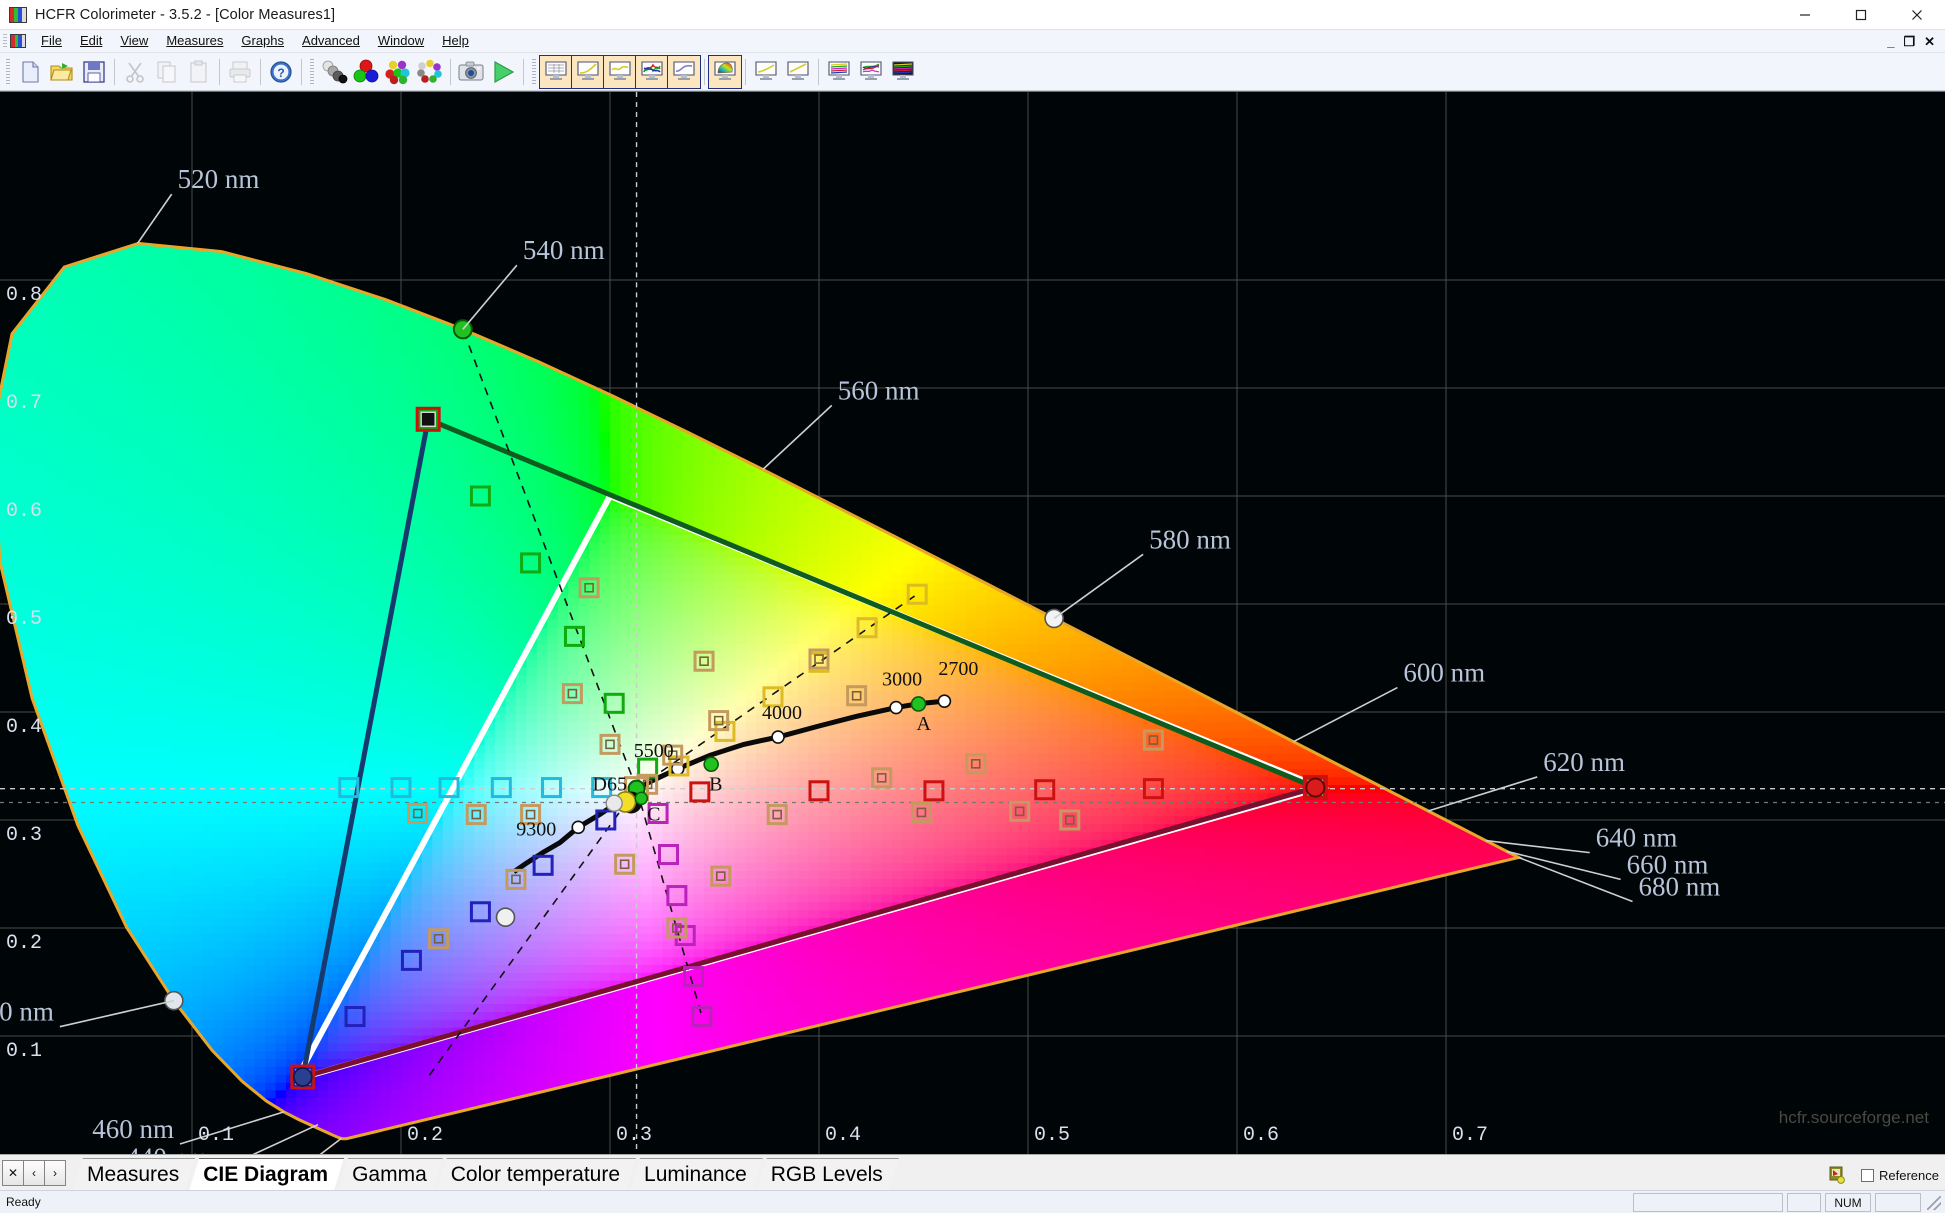 This screenshot has width=1945, height=1213. Describe the element at coordinates (334, 72) in the screenshot. I see `measure-grayscale-button` at that location.